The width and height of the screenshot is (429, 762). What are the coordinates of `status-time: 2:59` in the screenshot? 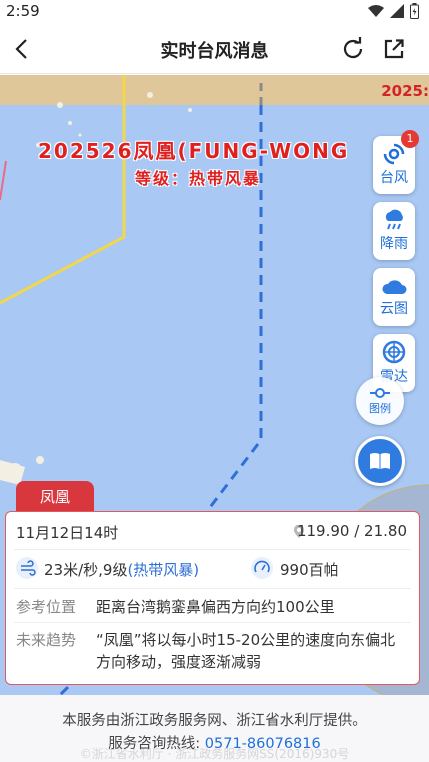 It's located at (23, 11).